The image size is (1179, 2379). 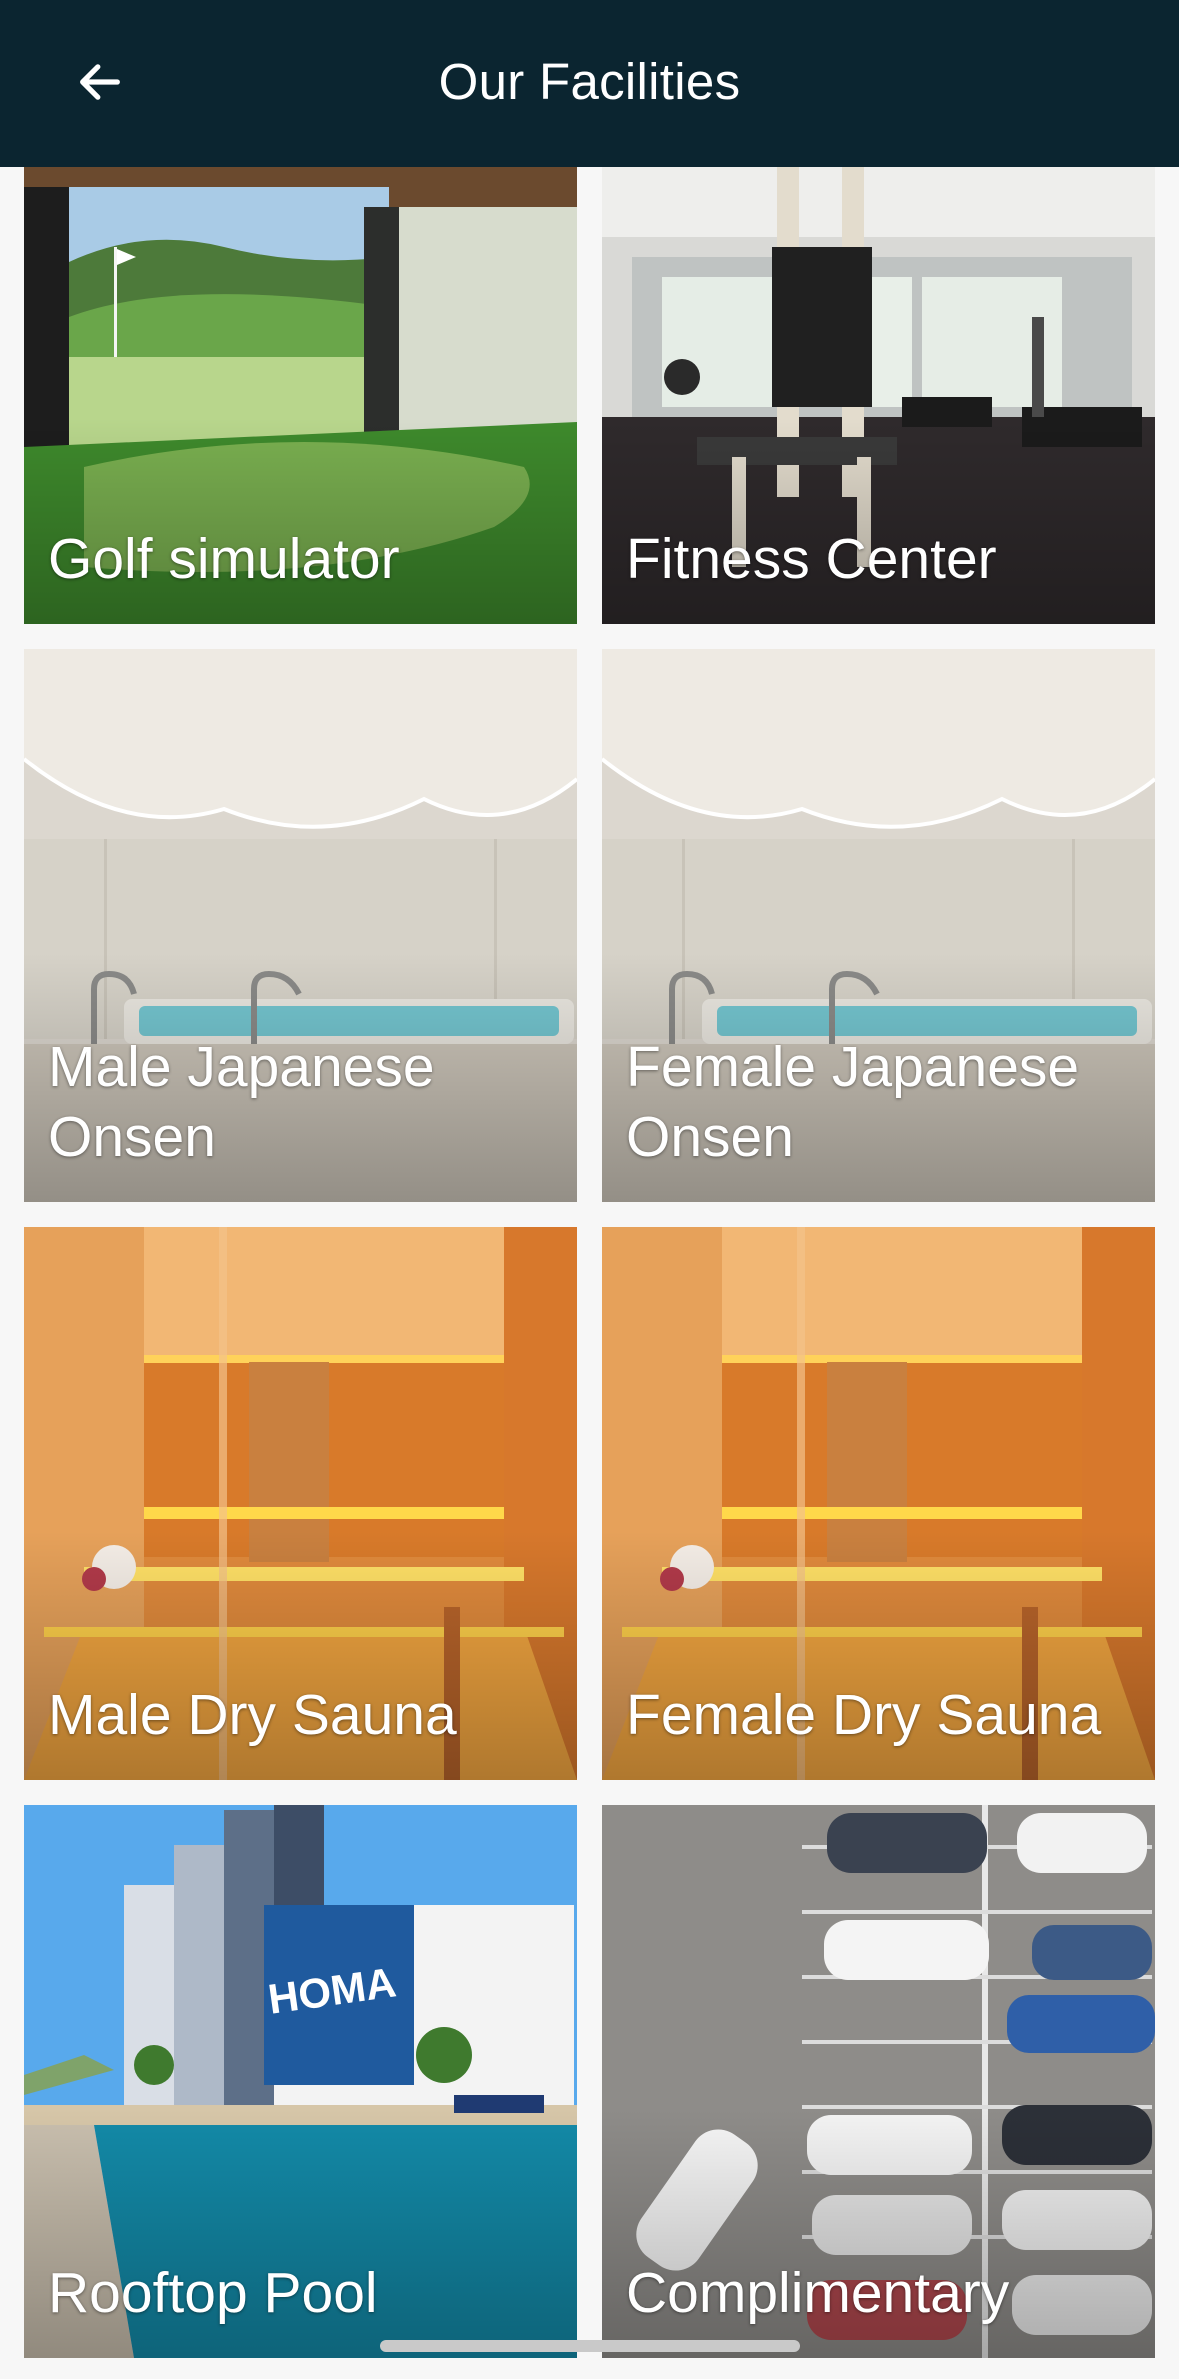 What do you see at coordinates (878, 395) in the screenshot?
I see `facility-card-fitness-center: Fitness Center` at bounding box center [878, 395].